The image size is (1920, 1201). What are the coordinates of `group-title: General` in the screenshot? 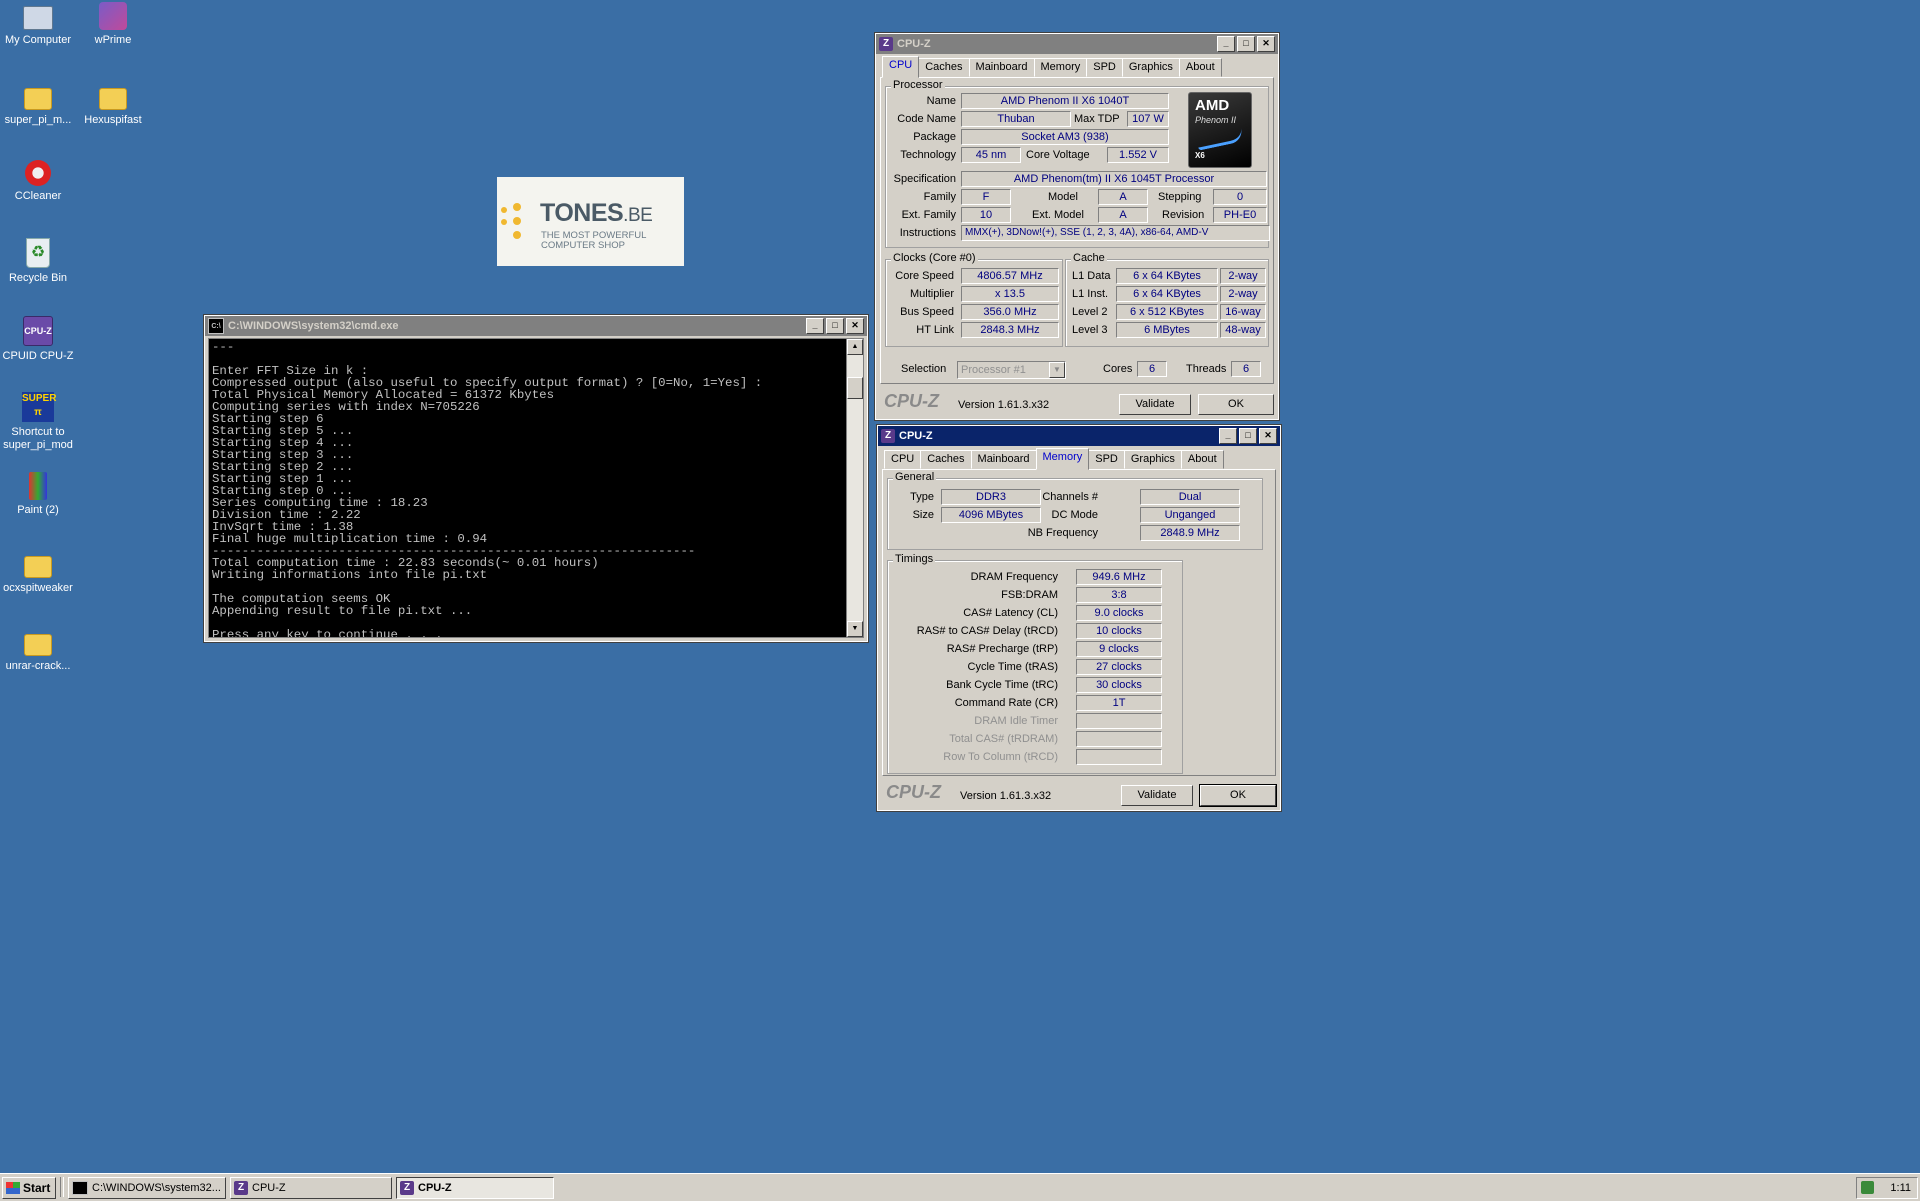 It's located at (915, 477).